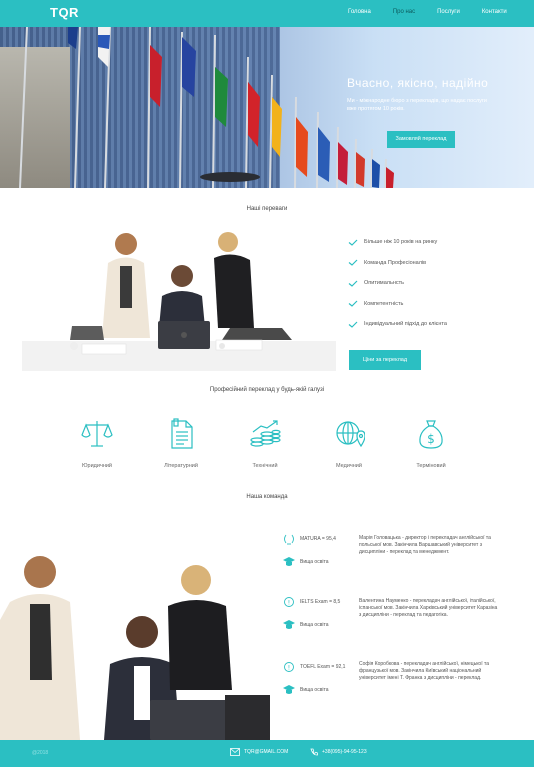 The width and height of the screenshot is (534, 767). I want to click on industry-medical: Медичний, so click(349, 443).